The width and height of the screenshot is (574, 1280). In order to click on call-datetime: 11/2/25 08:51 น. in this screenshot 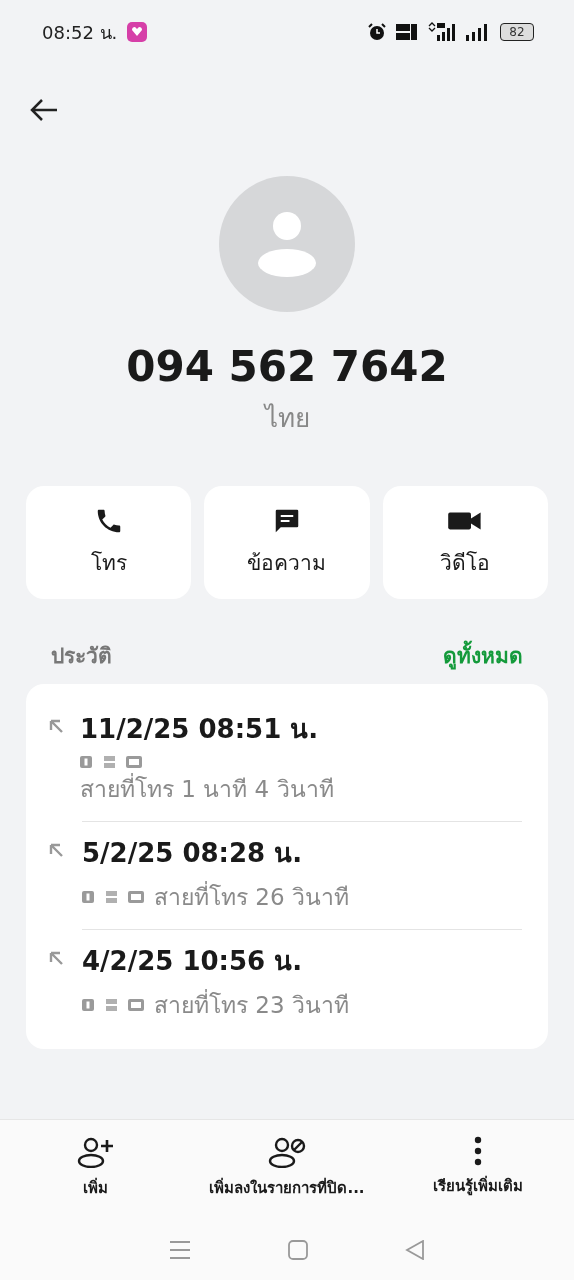, I will do `click(200, 729)`.